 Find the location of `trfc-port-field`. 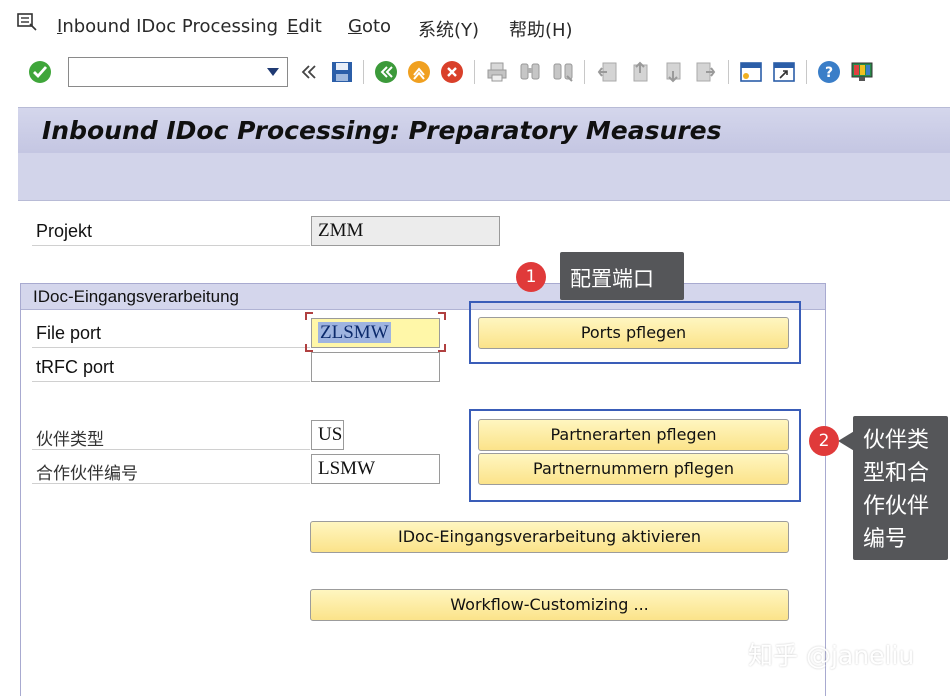

trfc-port-field is located at coordinates (375, 367).